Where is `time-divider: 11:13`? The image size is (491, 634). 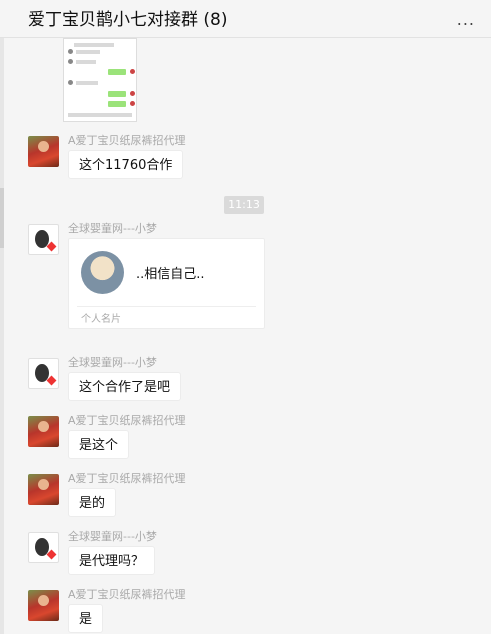 time-divider: 11:13 is located at coordinates (244, 205).